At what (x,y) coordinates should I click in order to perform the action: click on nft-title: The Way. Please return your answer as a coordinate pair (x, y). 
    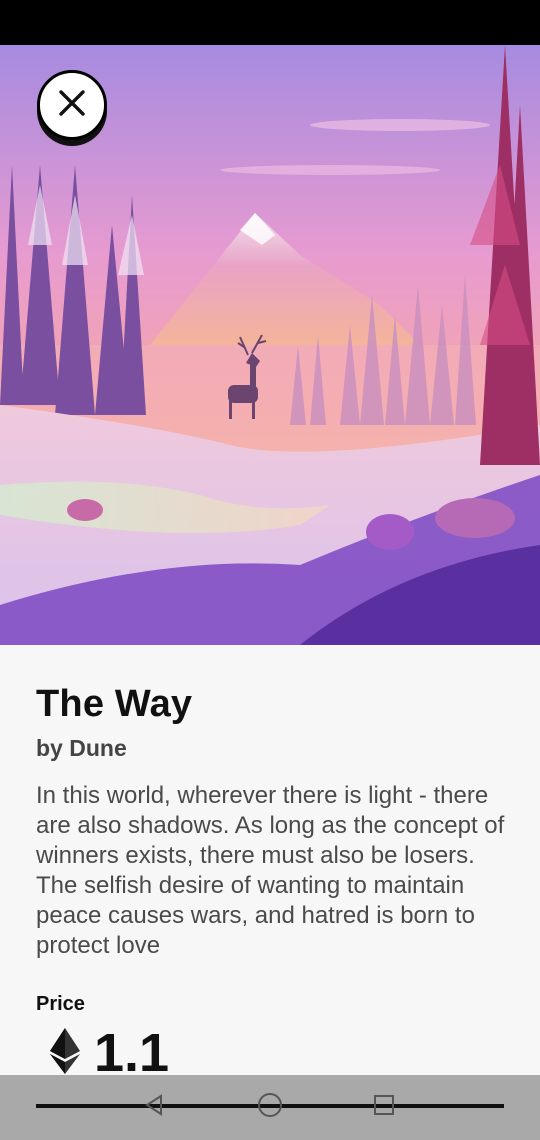
    Looking at the image, I should click on (114, 704).